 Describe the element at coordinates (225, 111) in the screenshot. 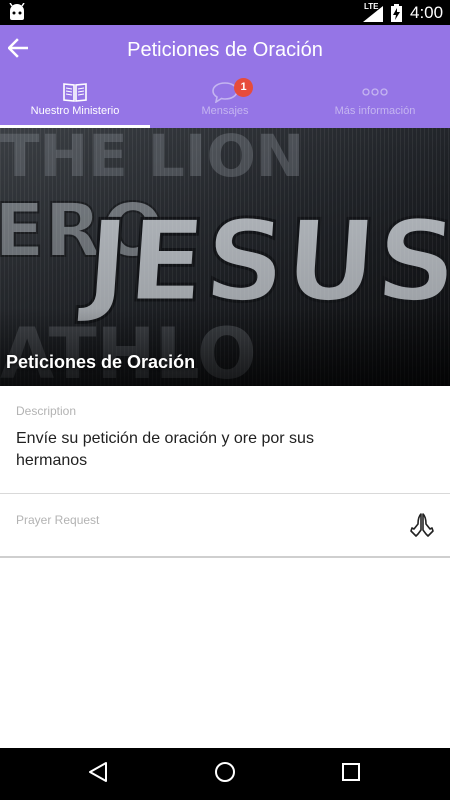

I see `tab-label: Mensajes` at that location.